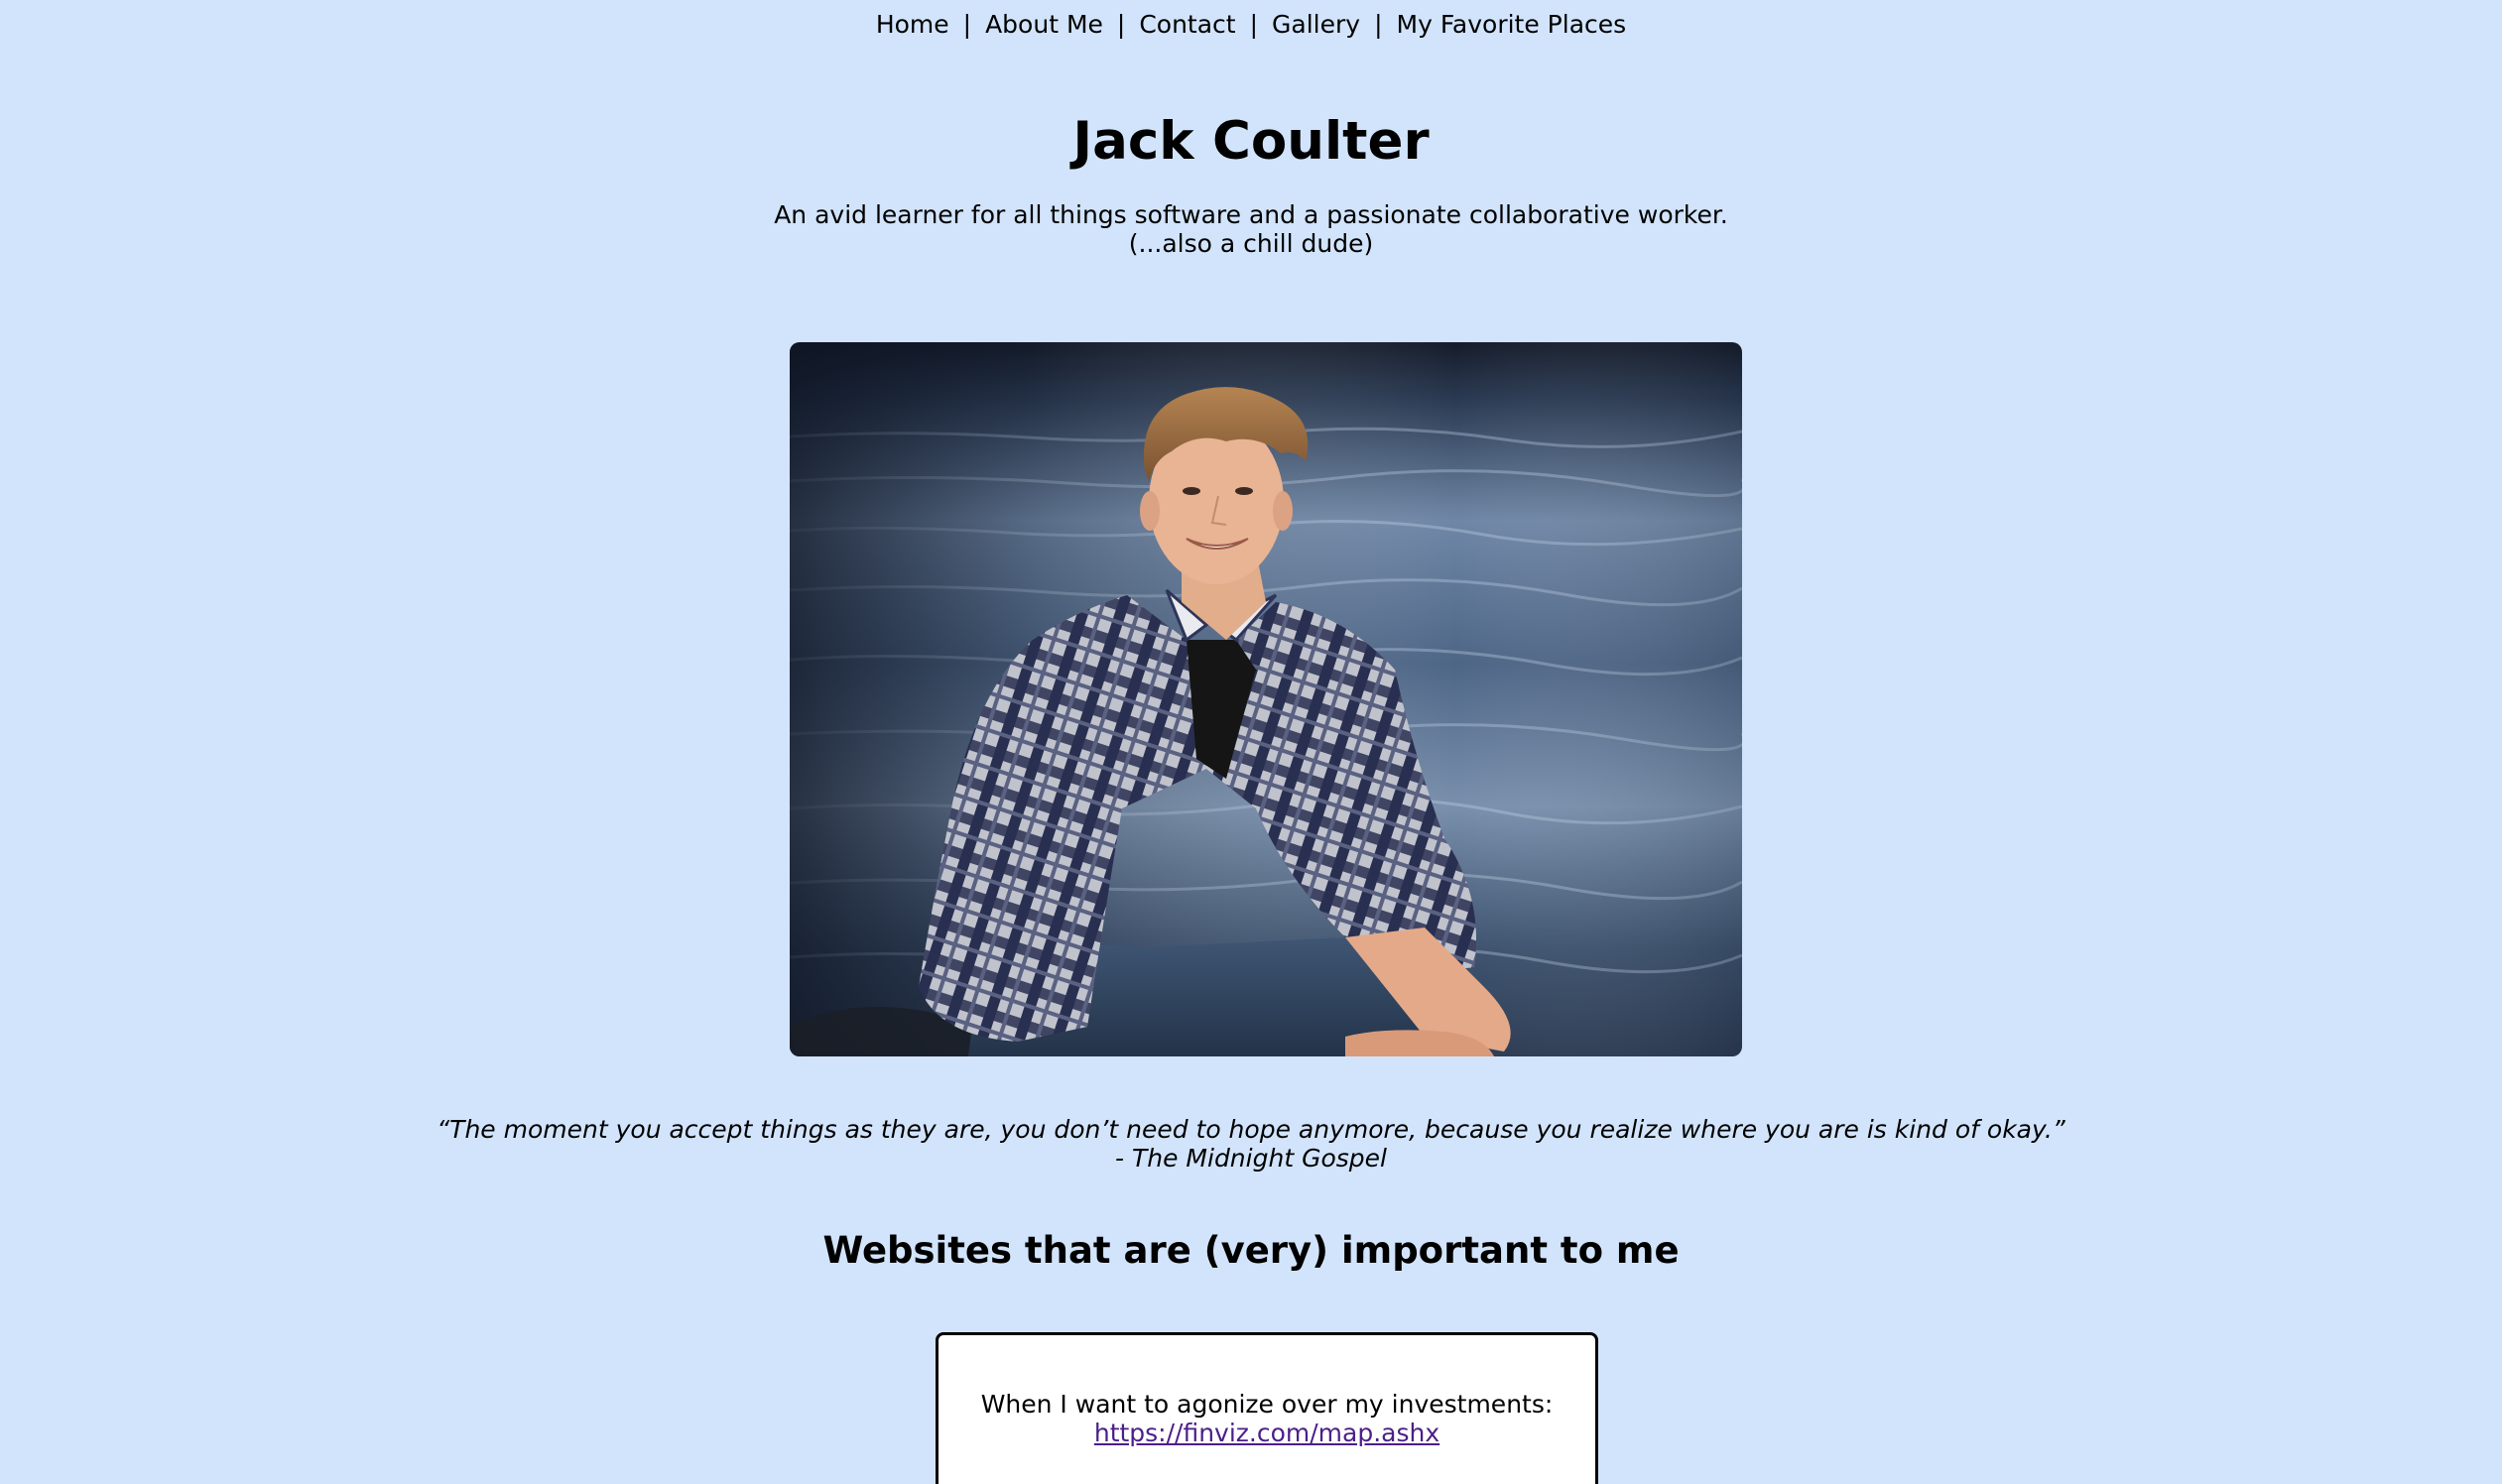  I want to click on quote-attribution: - The Midnight Gospel, so click(1251, 1158).